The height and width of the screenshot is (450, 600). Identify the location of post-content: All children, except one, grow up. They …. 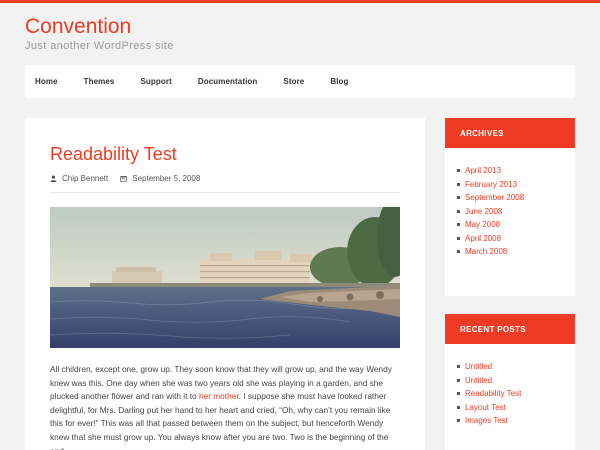
(226, 406).